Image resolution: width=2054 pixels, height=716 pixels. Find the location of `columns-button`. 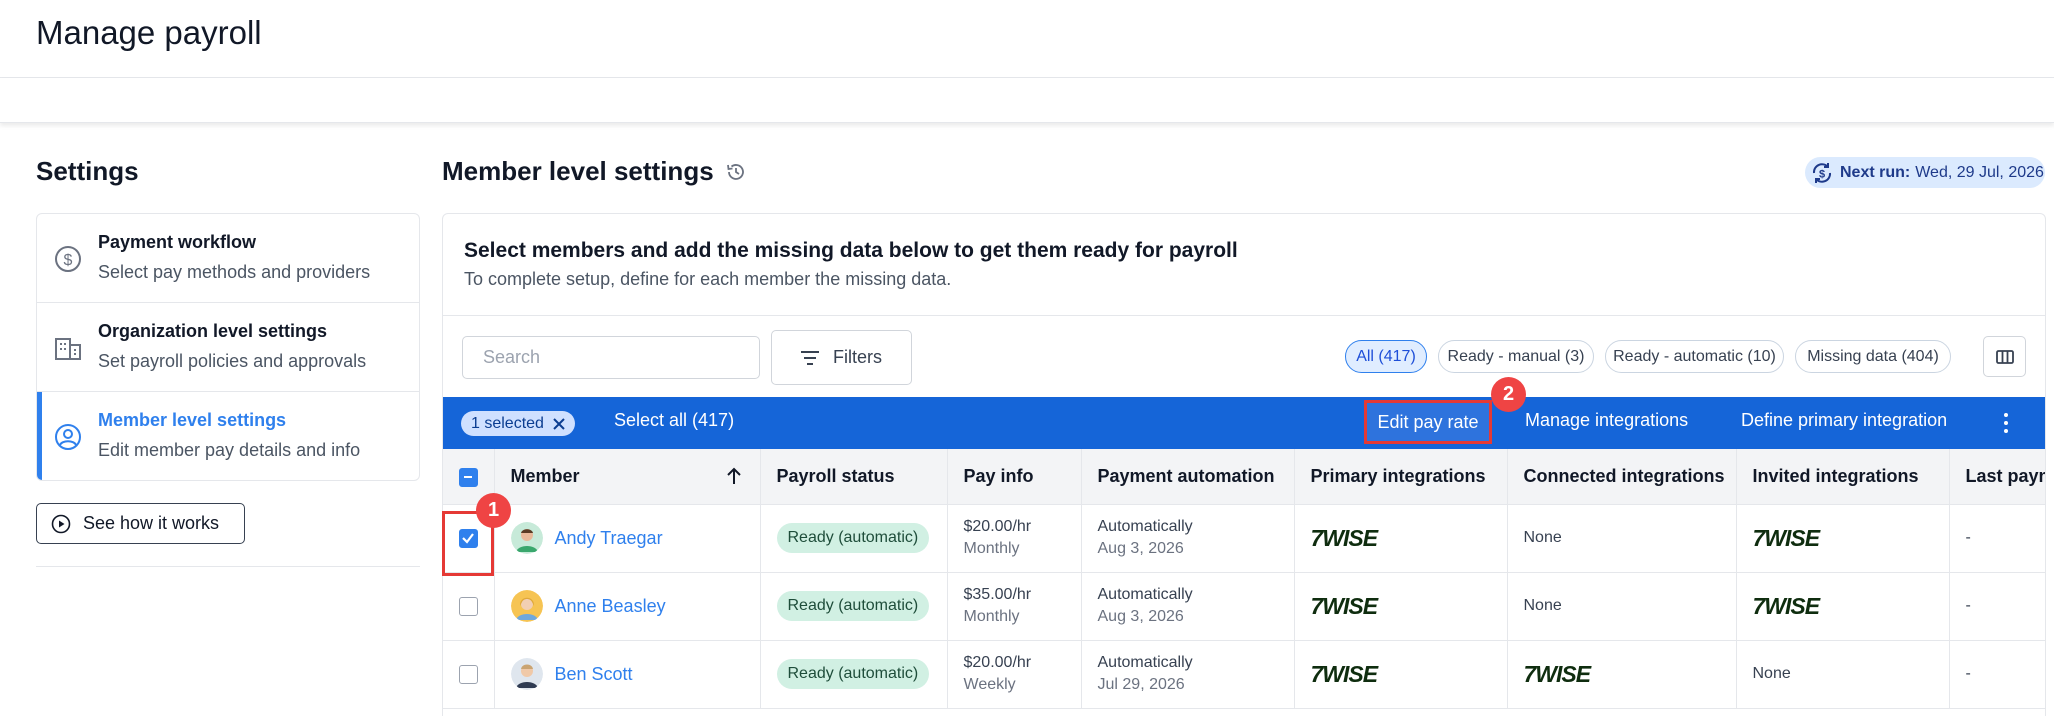

columns-button is located at coordinates (2004, 356).